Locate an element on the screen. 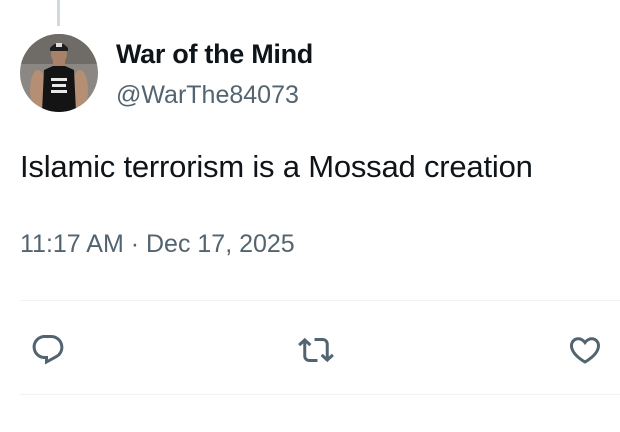 This screenshot has height=432, width=620. reply-icon is located at coordinates (48, 350).